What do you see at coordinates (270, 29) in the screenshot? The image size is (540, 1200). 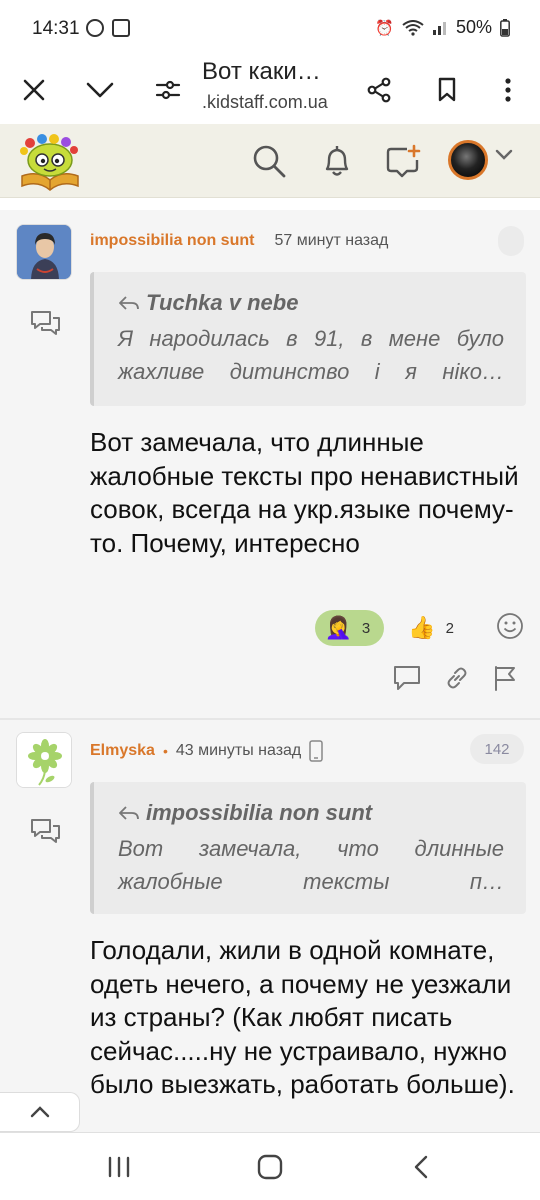 I see `status-bar: 14:31 ⏰ 50%` at bounding box center [270, 29].